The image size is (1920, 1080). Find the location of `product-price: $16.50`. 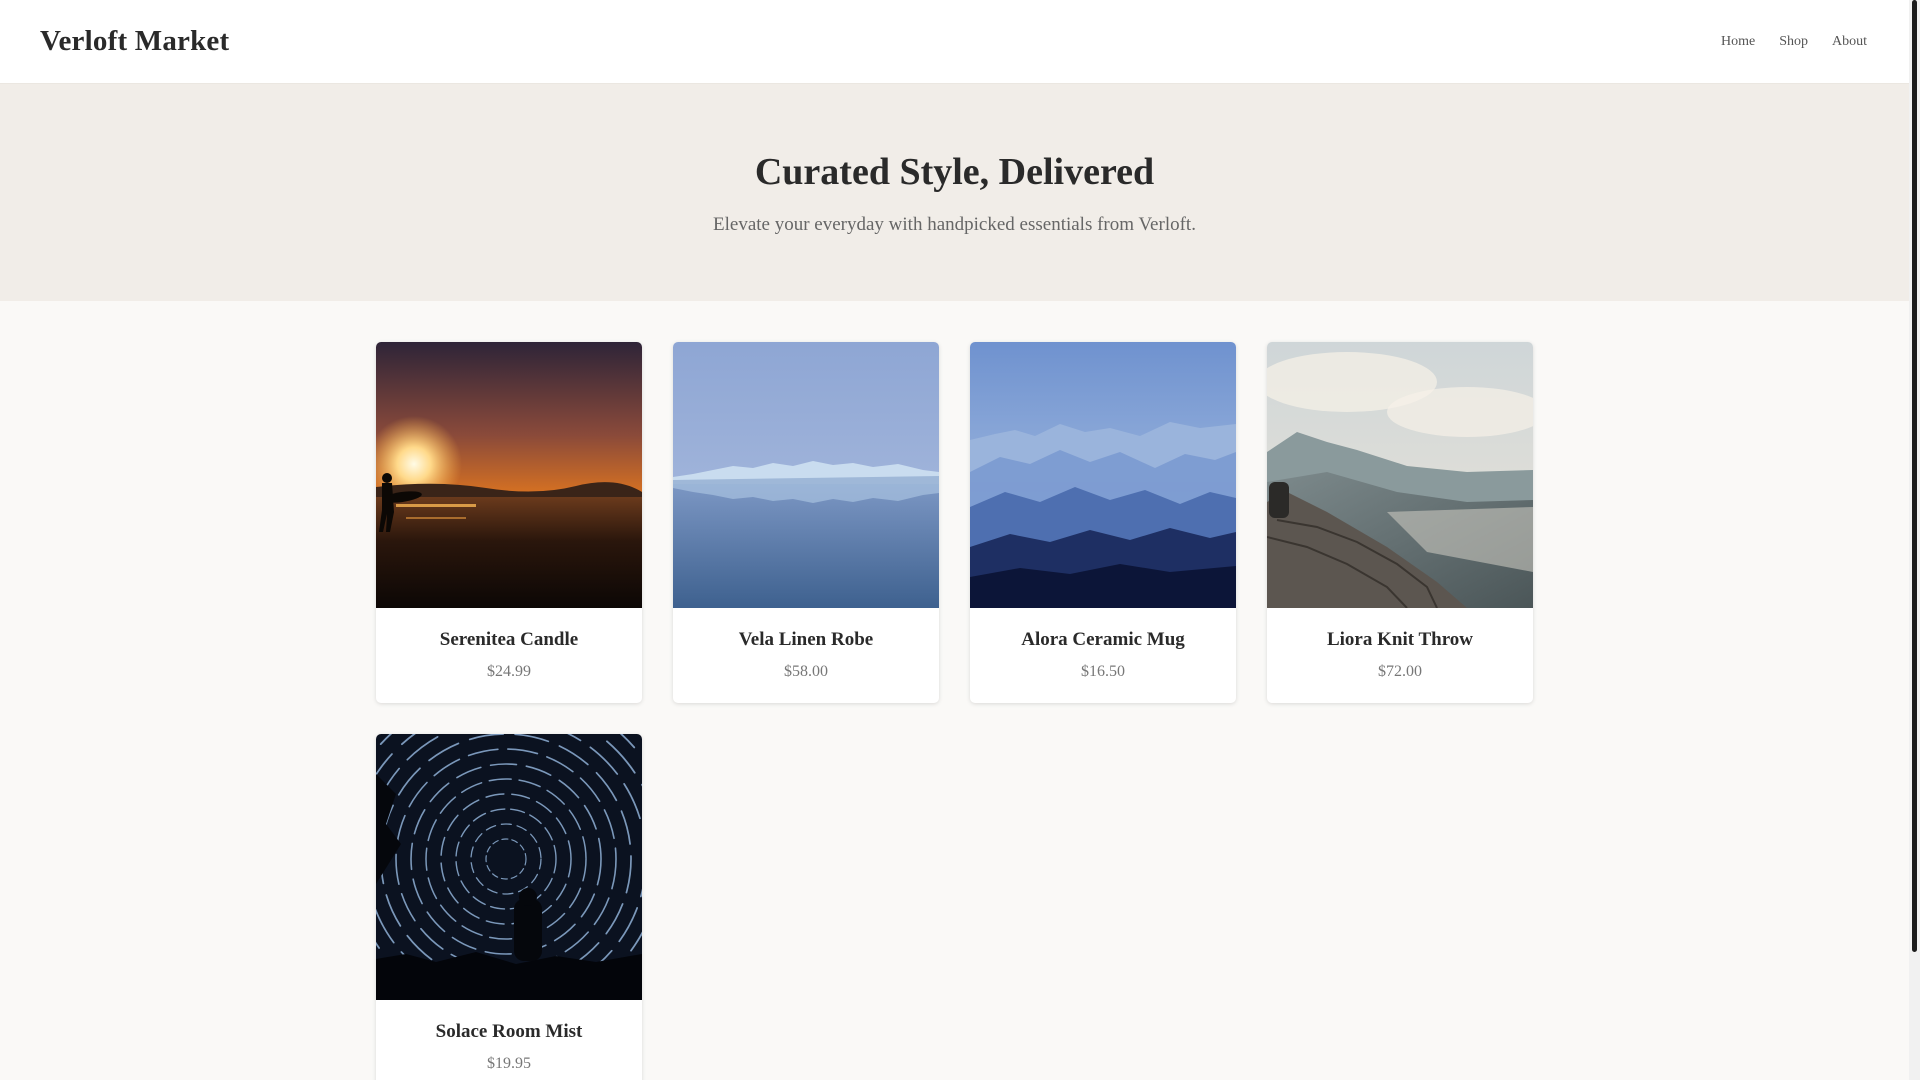

product-price: $16.50 is located at coordinates (1103, 671).